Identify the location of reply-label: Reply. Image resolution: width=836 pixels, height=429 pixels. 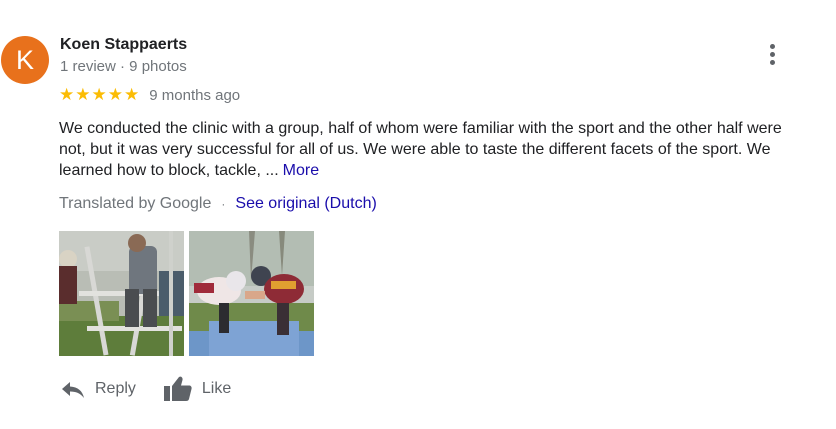
(115, 388).